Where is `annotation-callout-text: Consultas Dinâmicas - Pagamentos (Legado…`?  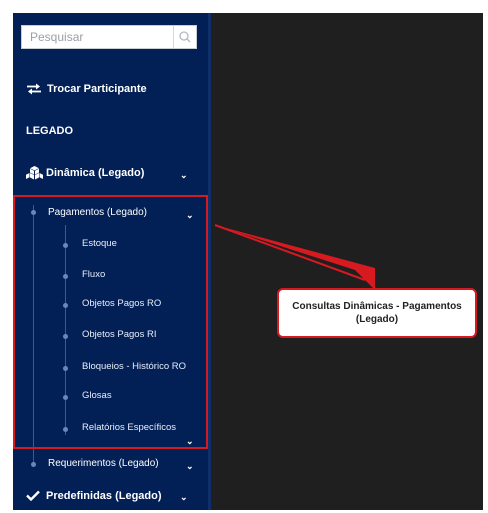 annotation-callout-text: Consultas Dinâmicas - Pagamentos (Legado… is located at coordinates (377, 313).